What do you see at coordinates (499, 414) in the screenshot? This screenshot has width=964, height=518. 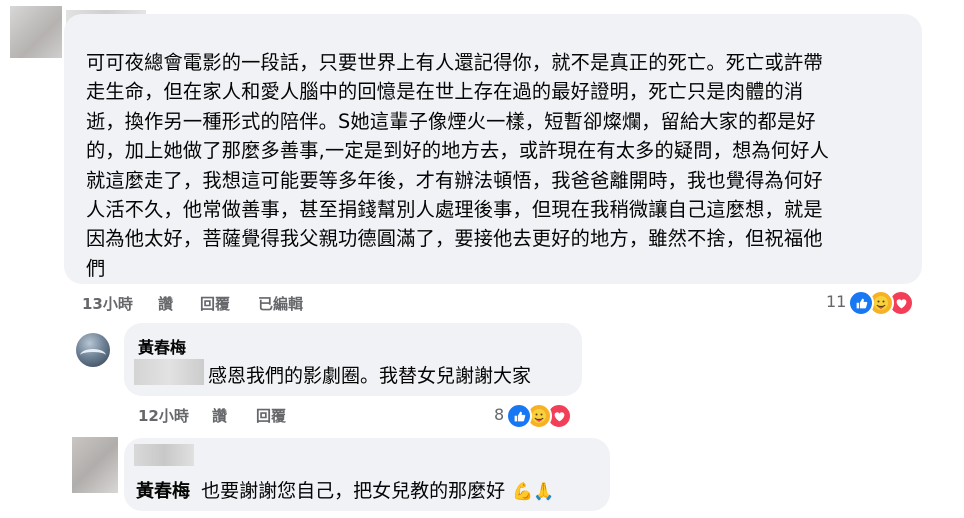 I see `reaction-count: 8` at bounding box center [499, 414].